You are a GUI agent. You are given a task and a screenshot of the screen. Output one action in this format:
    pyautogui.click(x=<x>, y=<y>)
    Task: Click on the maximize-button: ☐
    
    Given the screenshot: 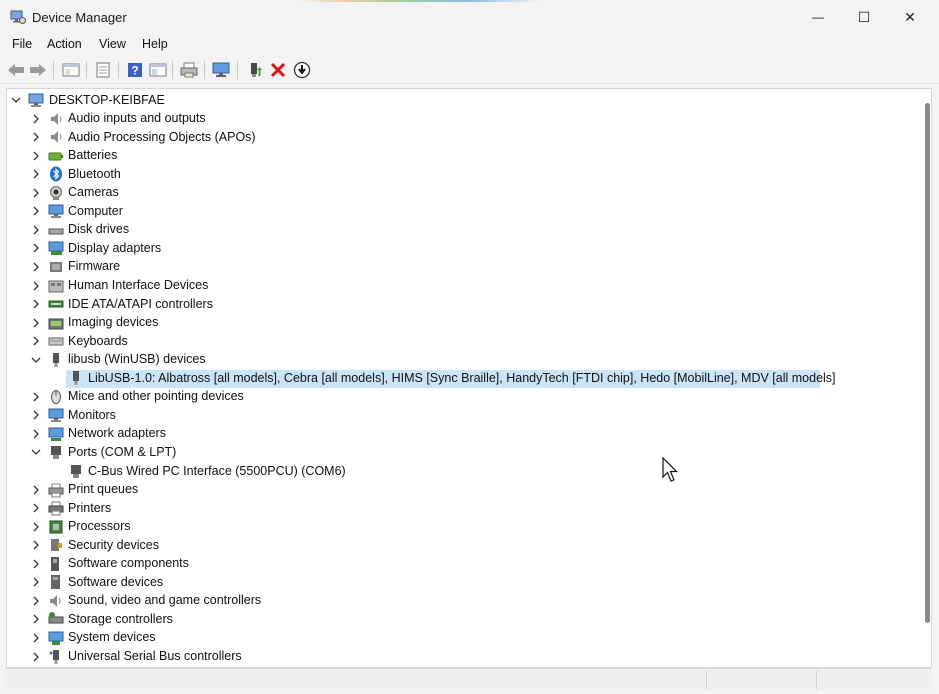 What is the action you would take?
    pyautogui.click(x=864, y=17)
    